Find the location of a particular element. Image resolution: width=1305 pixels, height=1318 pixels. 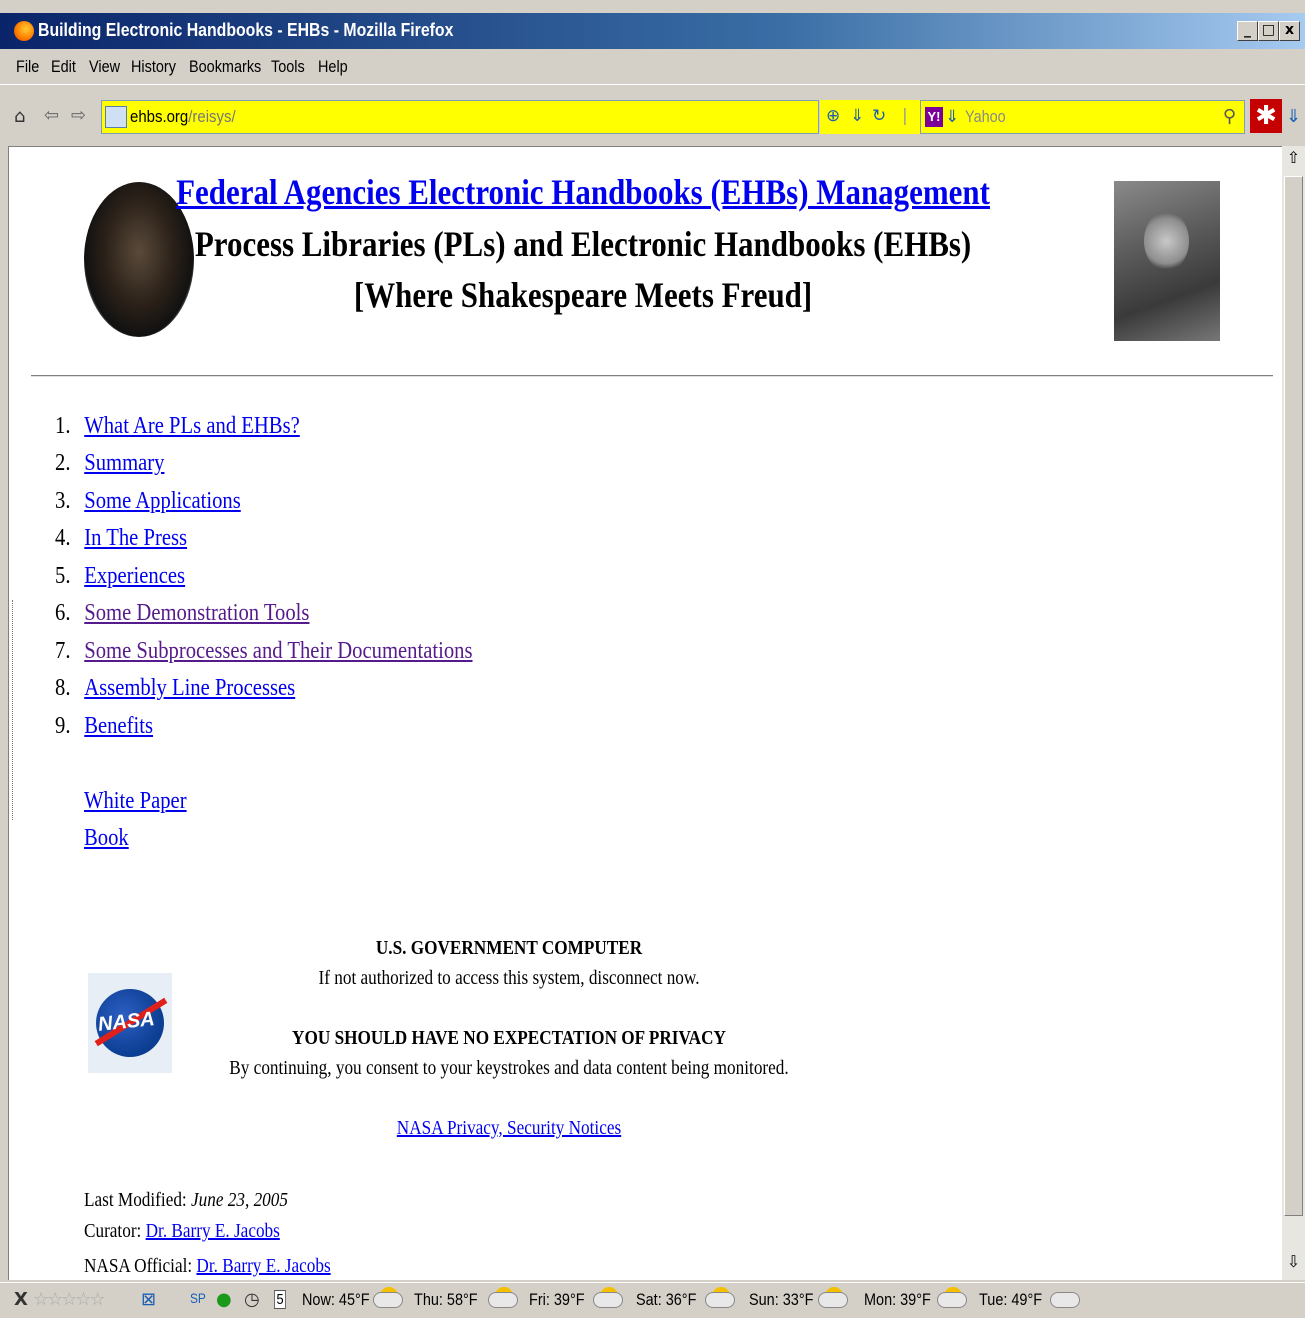

address-text: ehbs.org/reisys/ is located at coordinates (183, 117).